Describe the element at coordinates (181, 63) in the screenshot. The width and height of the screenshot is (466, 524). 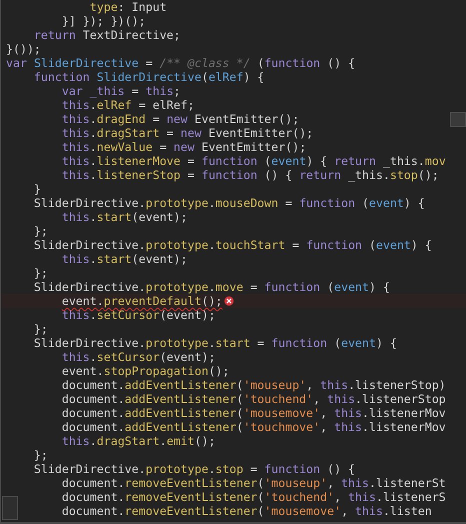
I see `code-line: var SliderDirective = /** @class */ (function () {` at that location.